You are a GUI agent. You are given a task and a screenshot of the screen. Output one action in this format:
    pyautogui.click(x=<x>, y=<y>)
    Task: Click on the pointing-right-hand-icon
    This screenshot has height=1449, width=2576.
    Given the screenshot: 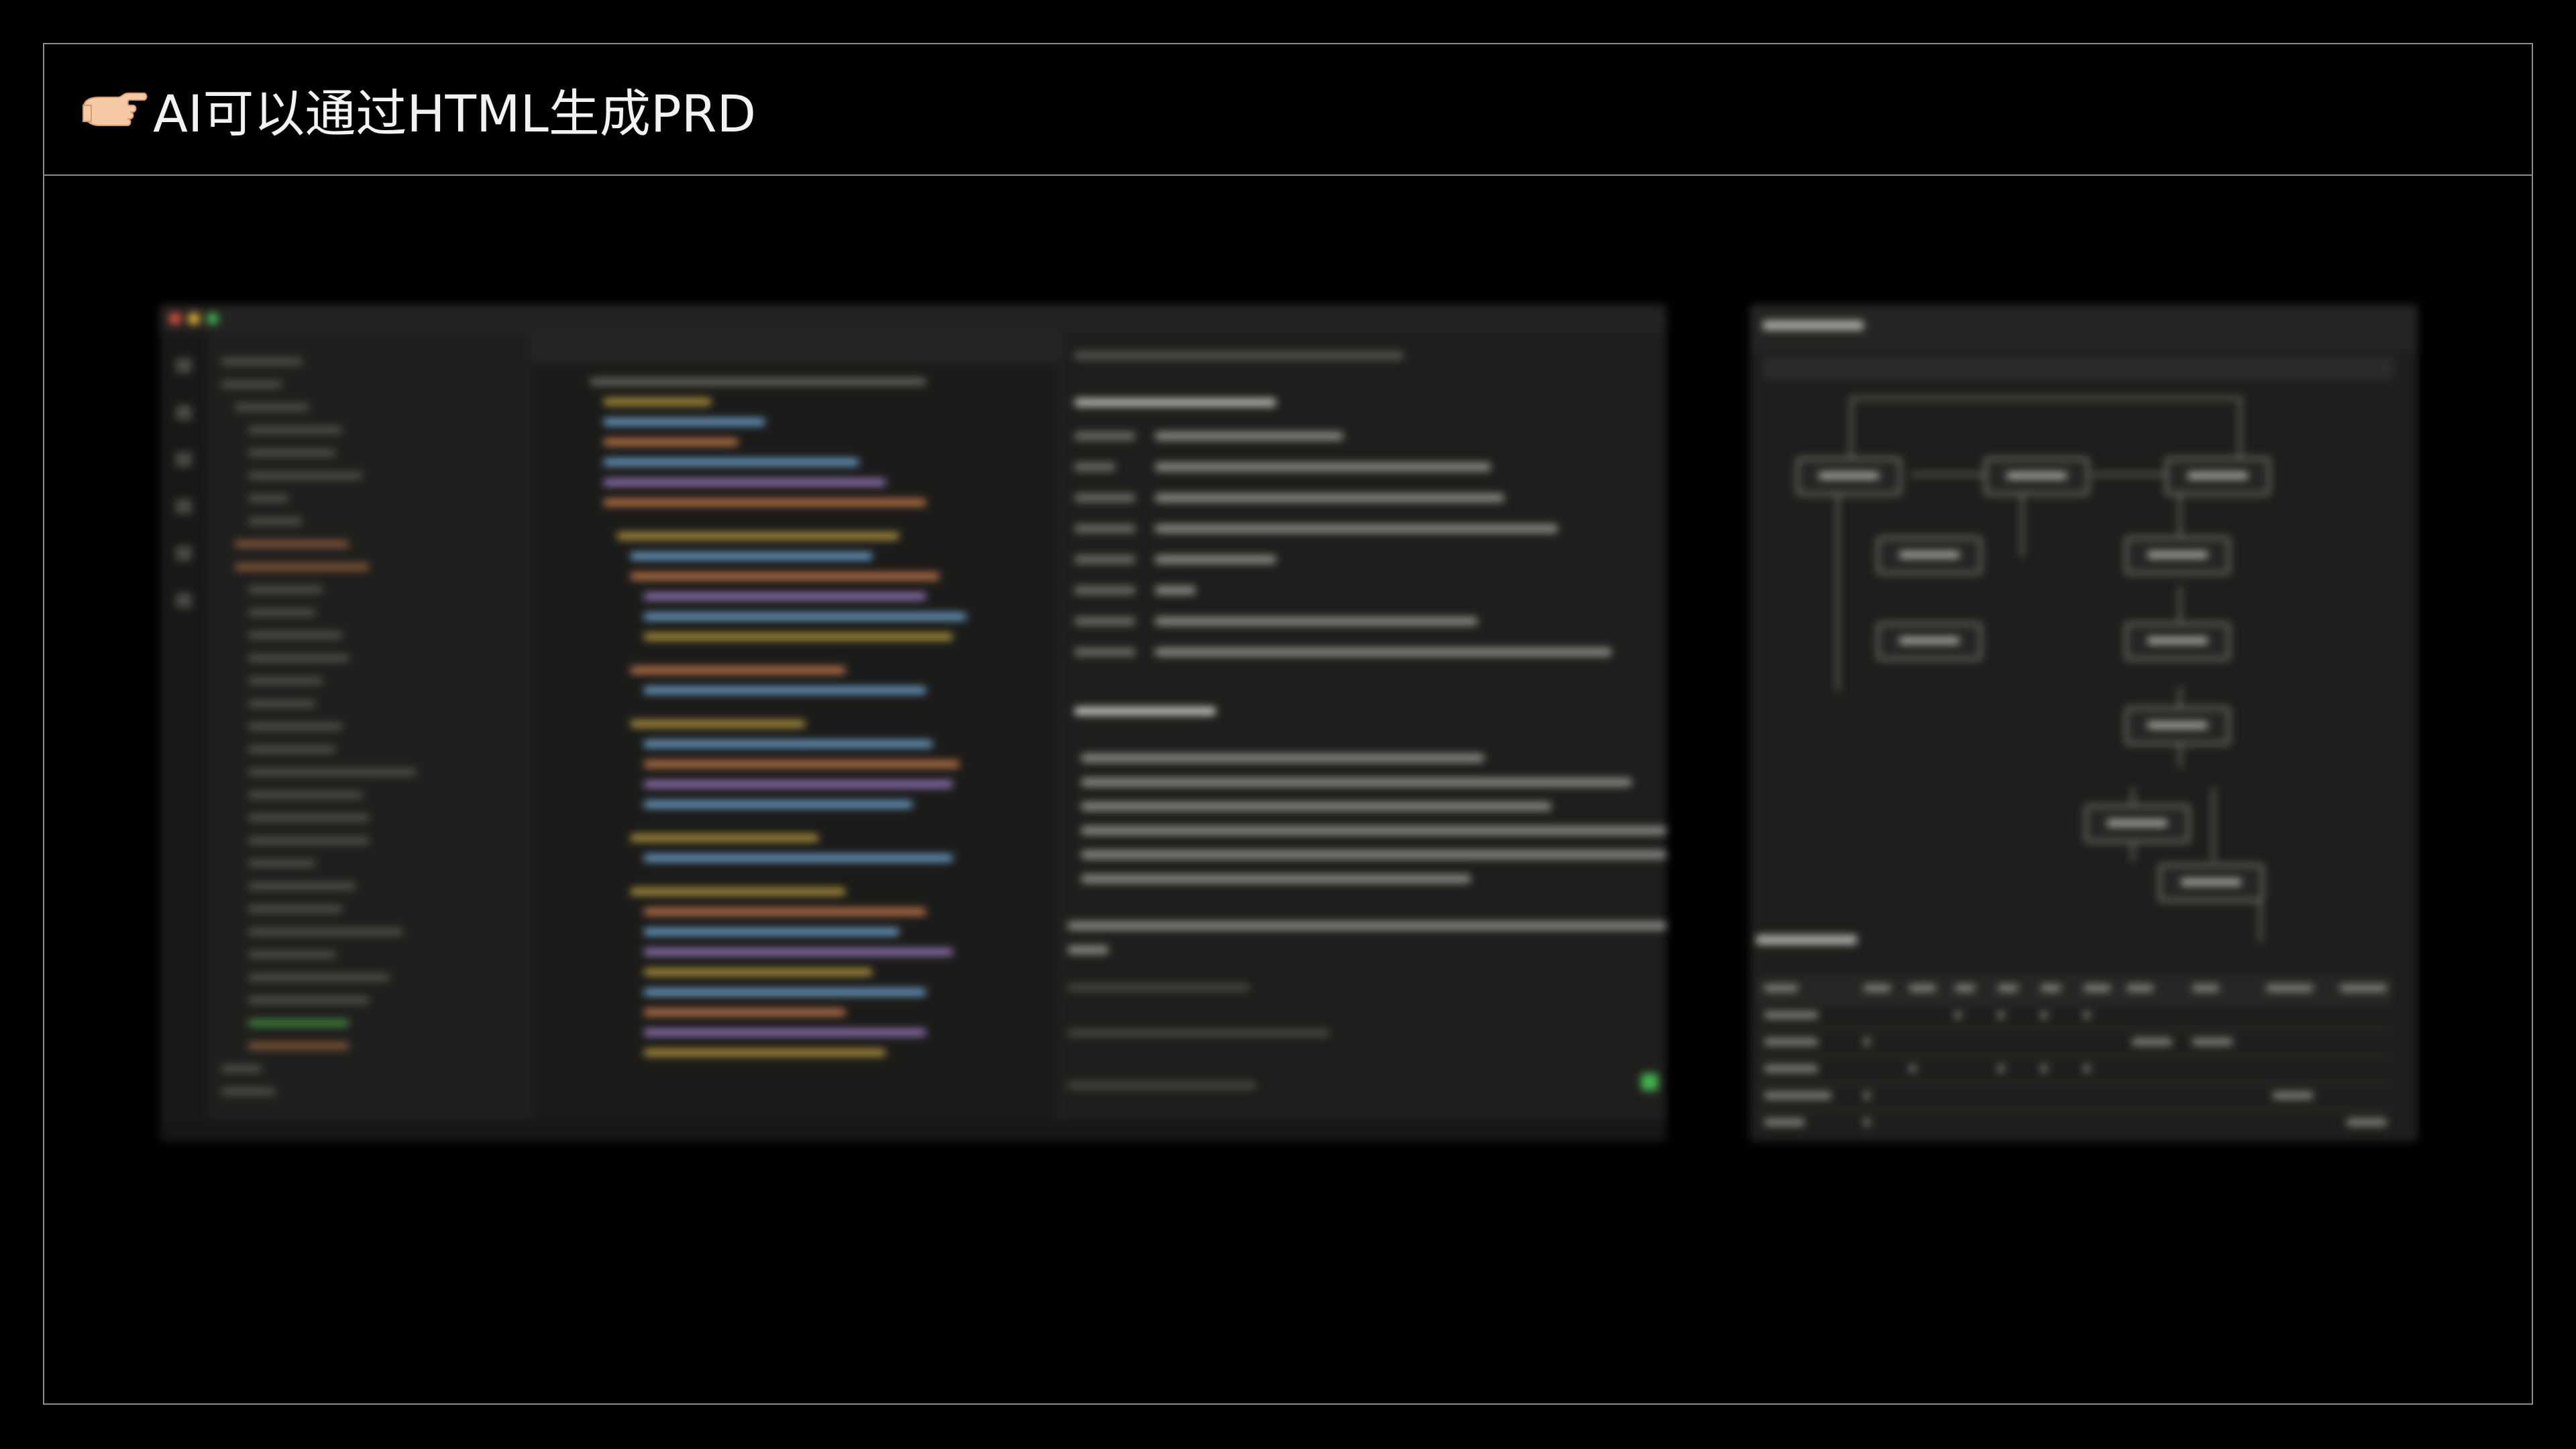 What is the action you would take?
    pyautogui.click(x=115, y=109)
    